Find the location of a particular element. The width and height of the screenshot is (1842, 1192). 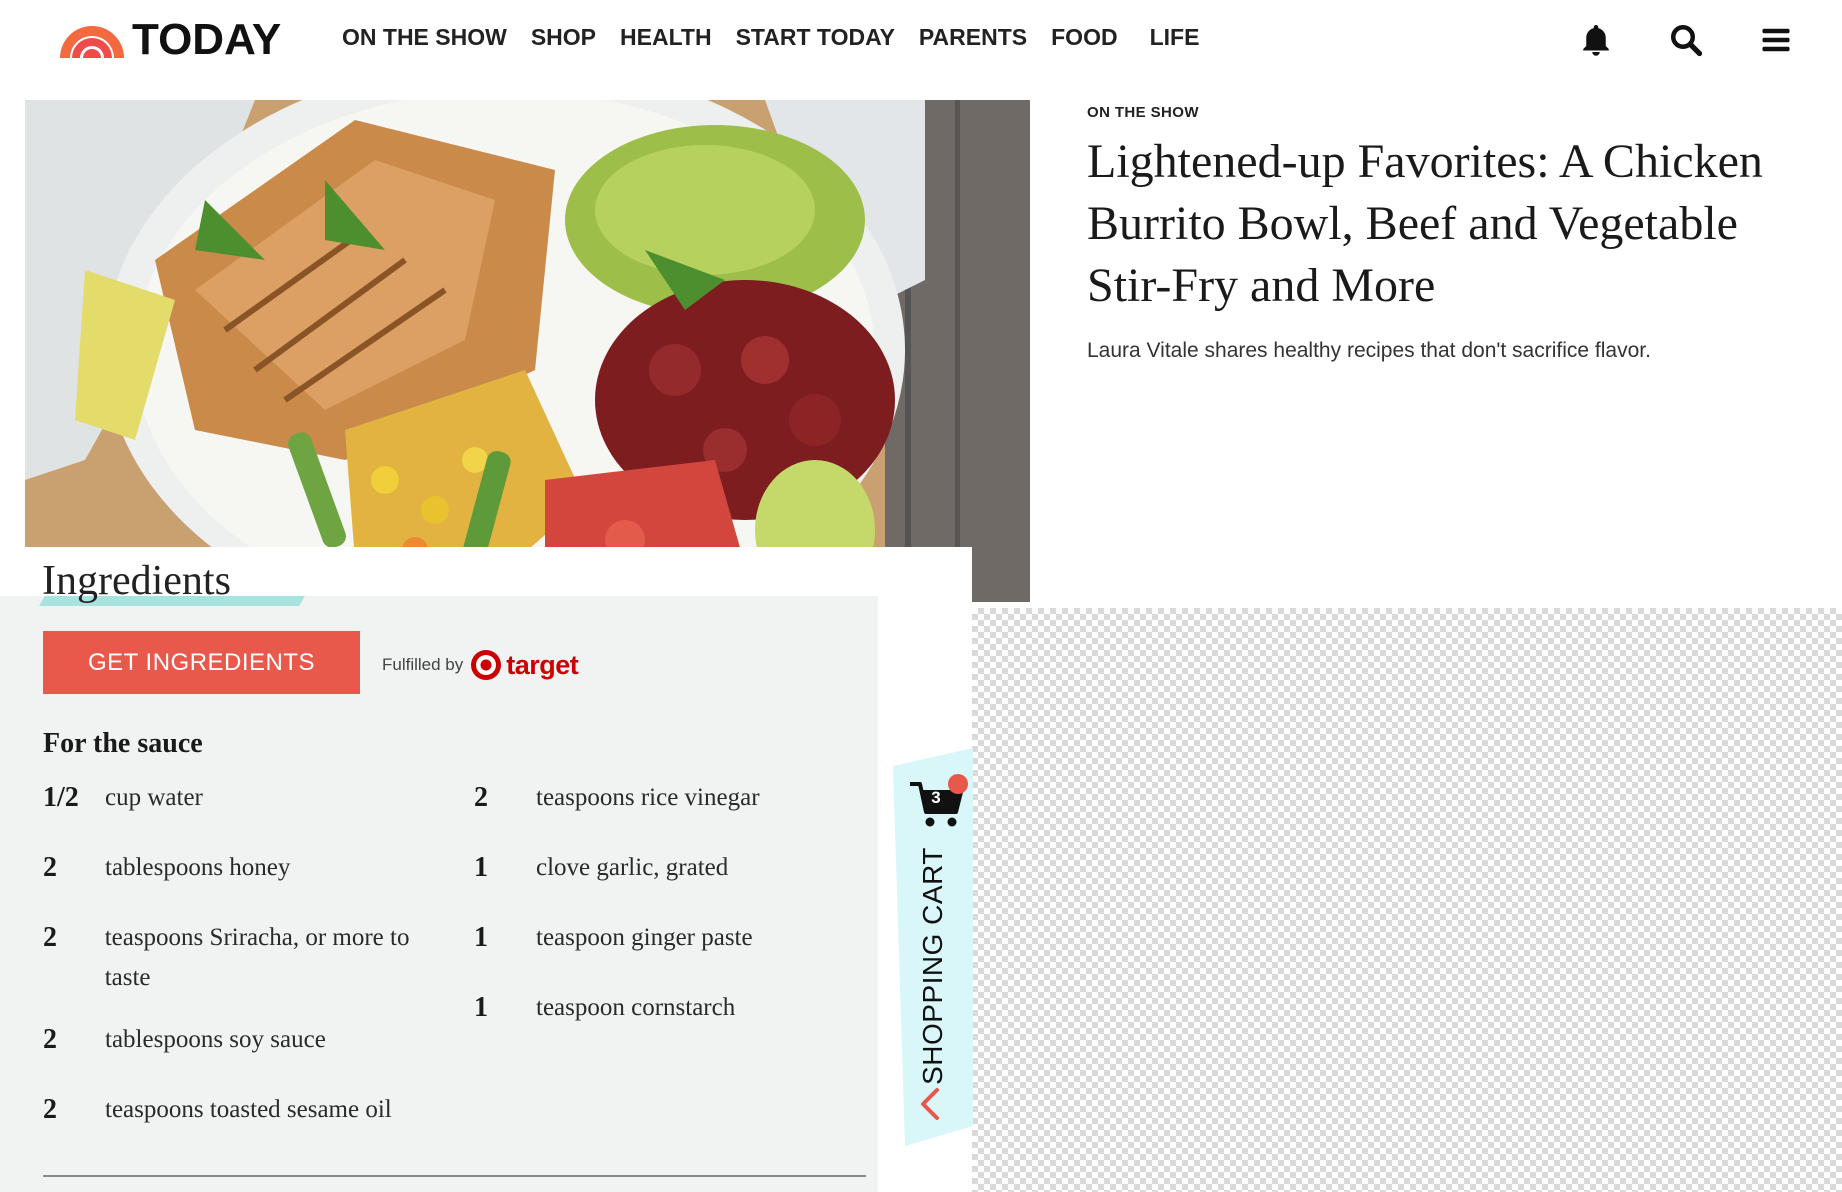

ingredient-desc: clove garlic, grated is located at coordinates (632, 867).